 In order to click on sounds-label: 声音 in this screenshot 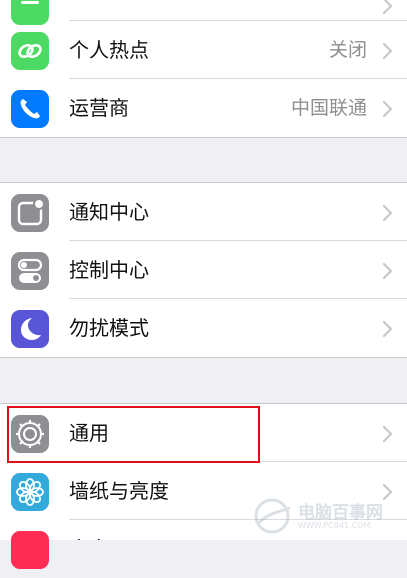, I will do `click(89, 549)`.